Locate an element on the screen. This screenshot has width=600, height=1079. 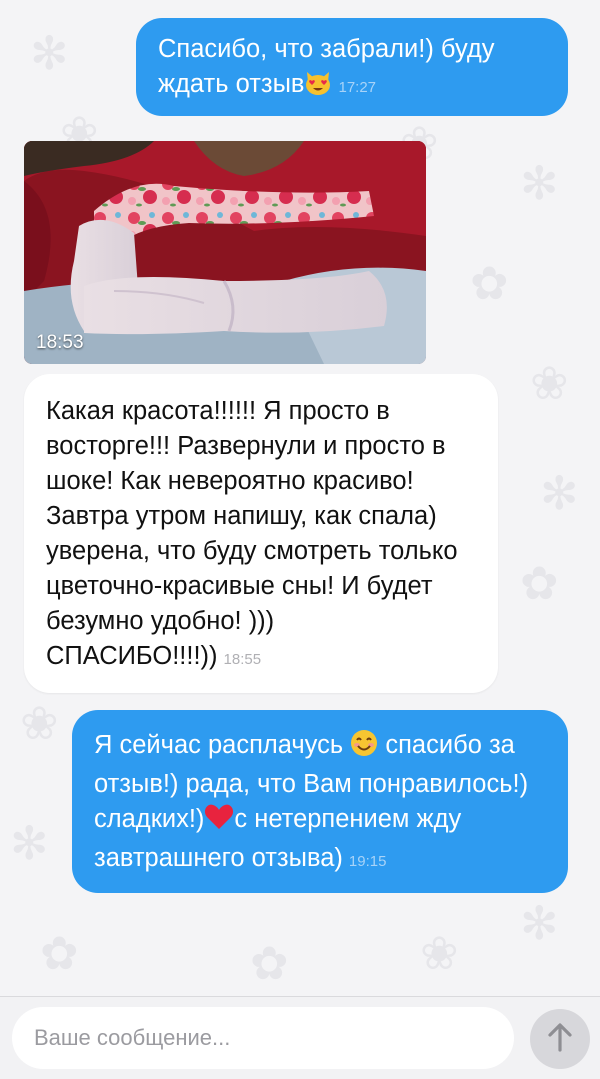
message-time: 17:27 is located at coordinates (357, 87).